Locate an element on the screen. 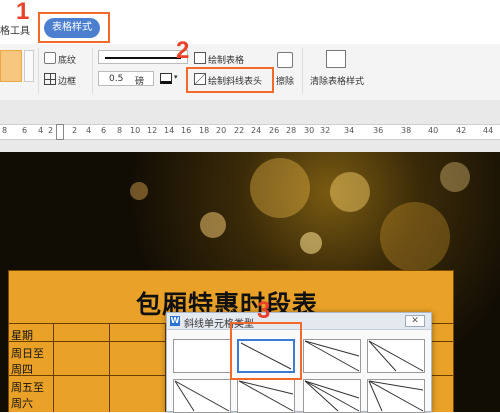 The height and width of the screenshot is (413, 500). diagonal-preview-triple-c is located at coordinates (332, 396).